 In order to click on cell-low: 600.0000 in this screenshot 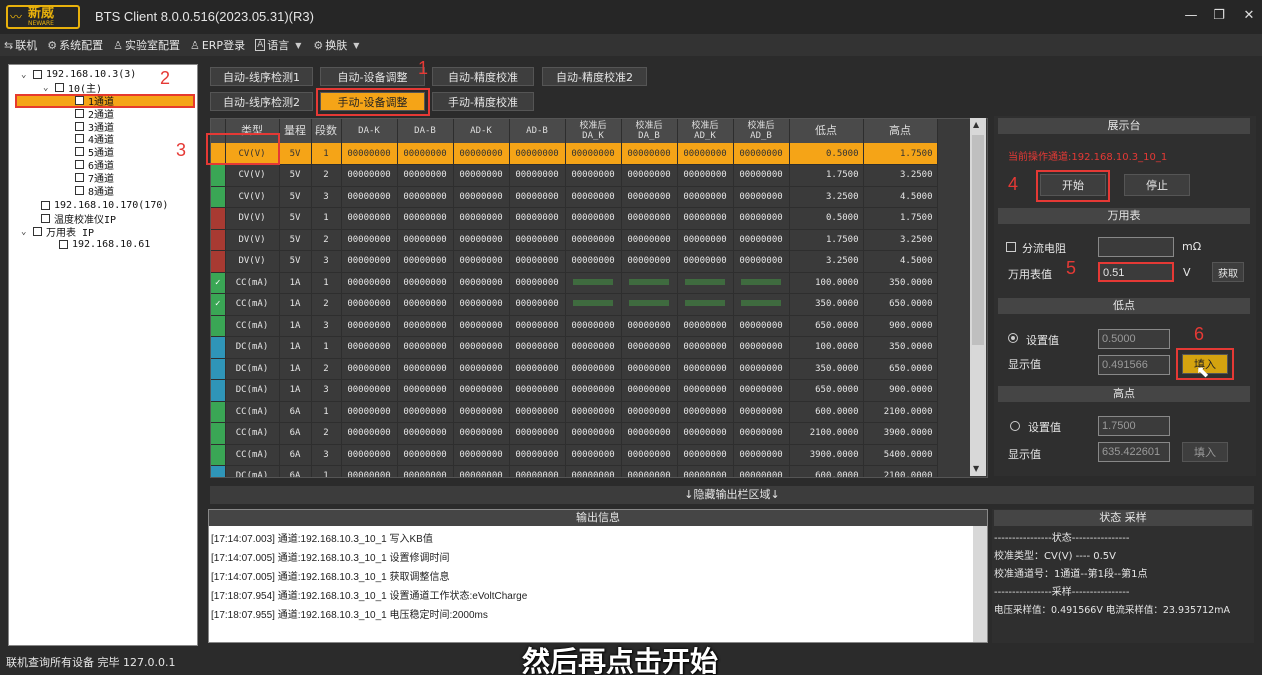, I will do `click(826, 412)`.